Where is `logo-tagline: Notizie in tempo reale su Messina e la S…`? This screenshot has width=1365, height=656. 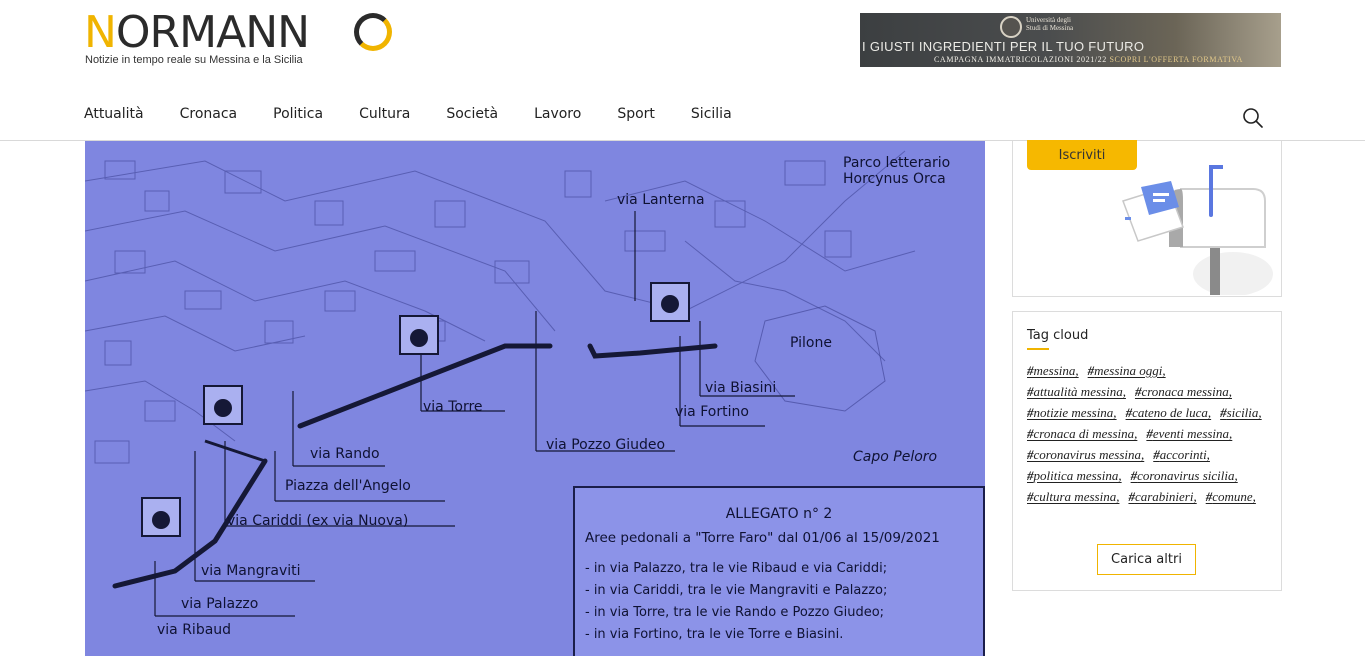 logo-tagline: Notizie in tempo reale su Messina e la S… is located at coordinates (194, 60).